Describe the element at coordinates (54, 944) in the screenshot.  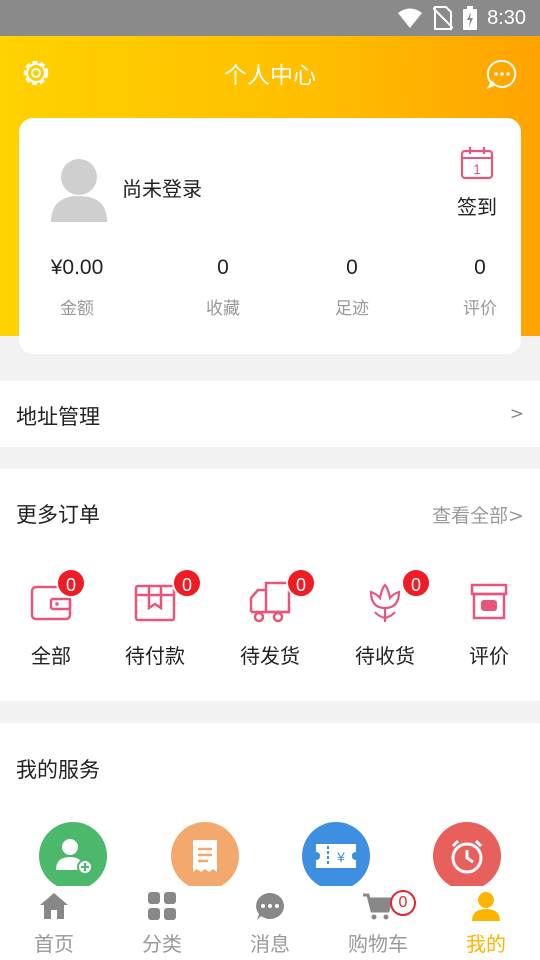
I see `tab-label: 首页` at that location.